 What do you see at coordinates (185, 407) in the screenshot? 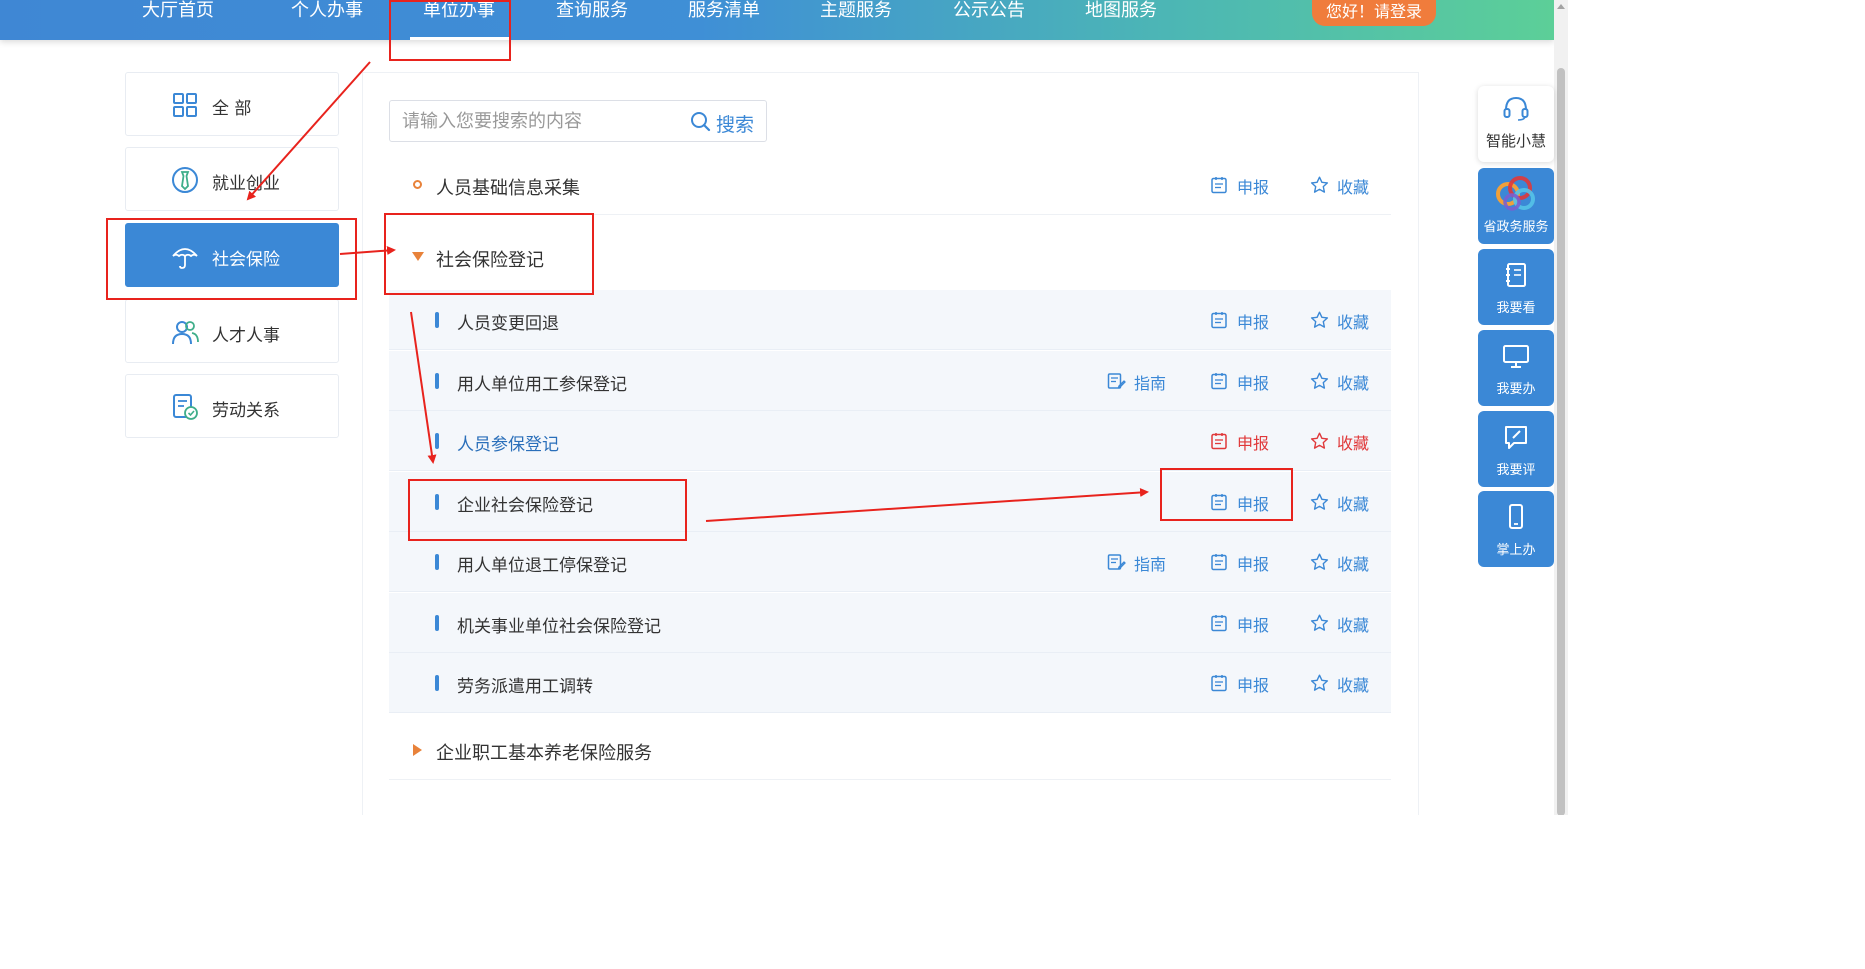
I see `document-badge-icon` at bounding box center [185, 407].